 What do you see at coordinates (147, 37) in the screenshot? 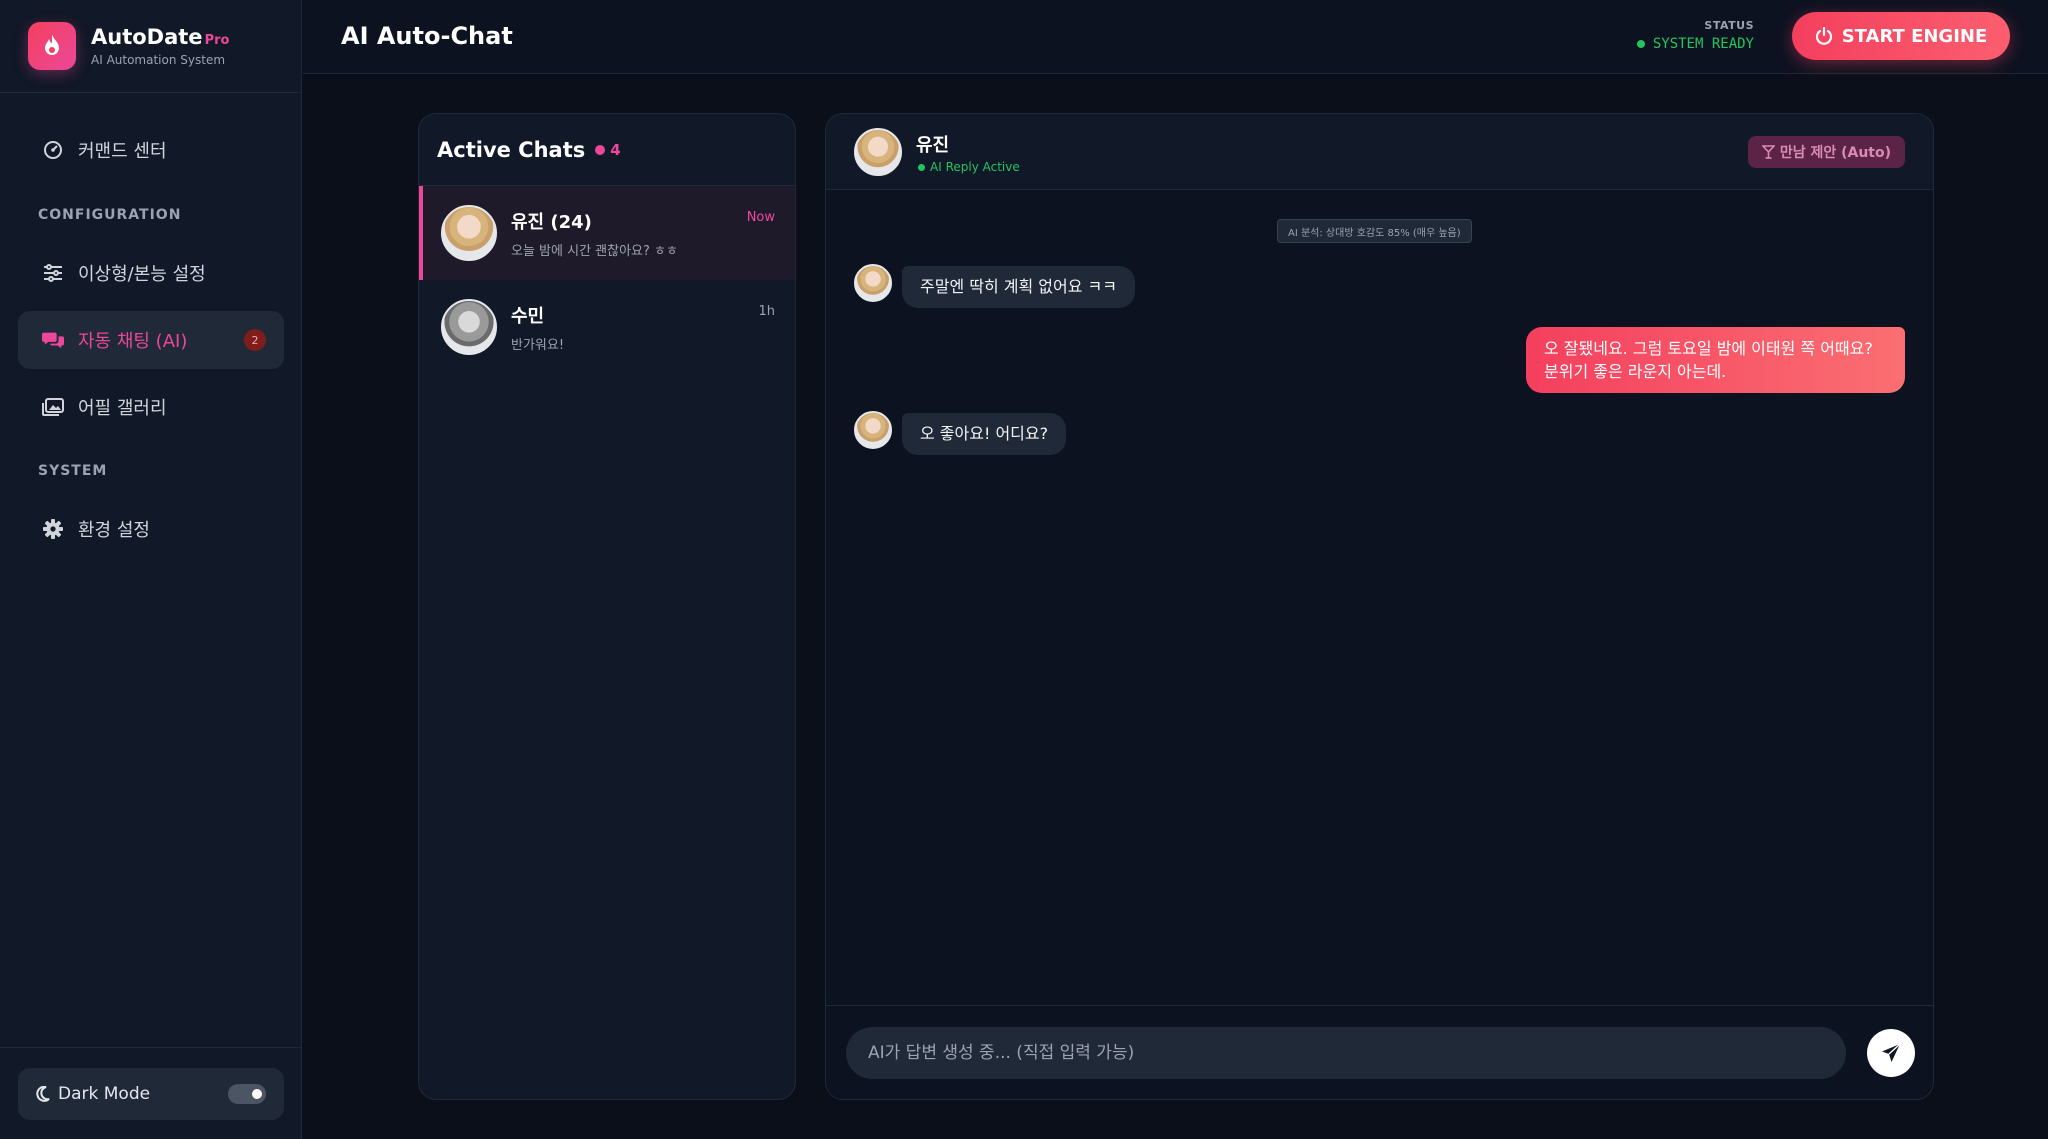
I see `brand-name: AutoDate` at bounding box center [147, 37].